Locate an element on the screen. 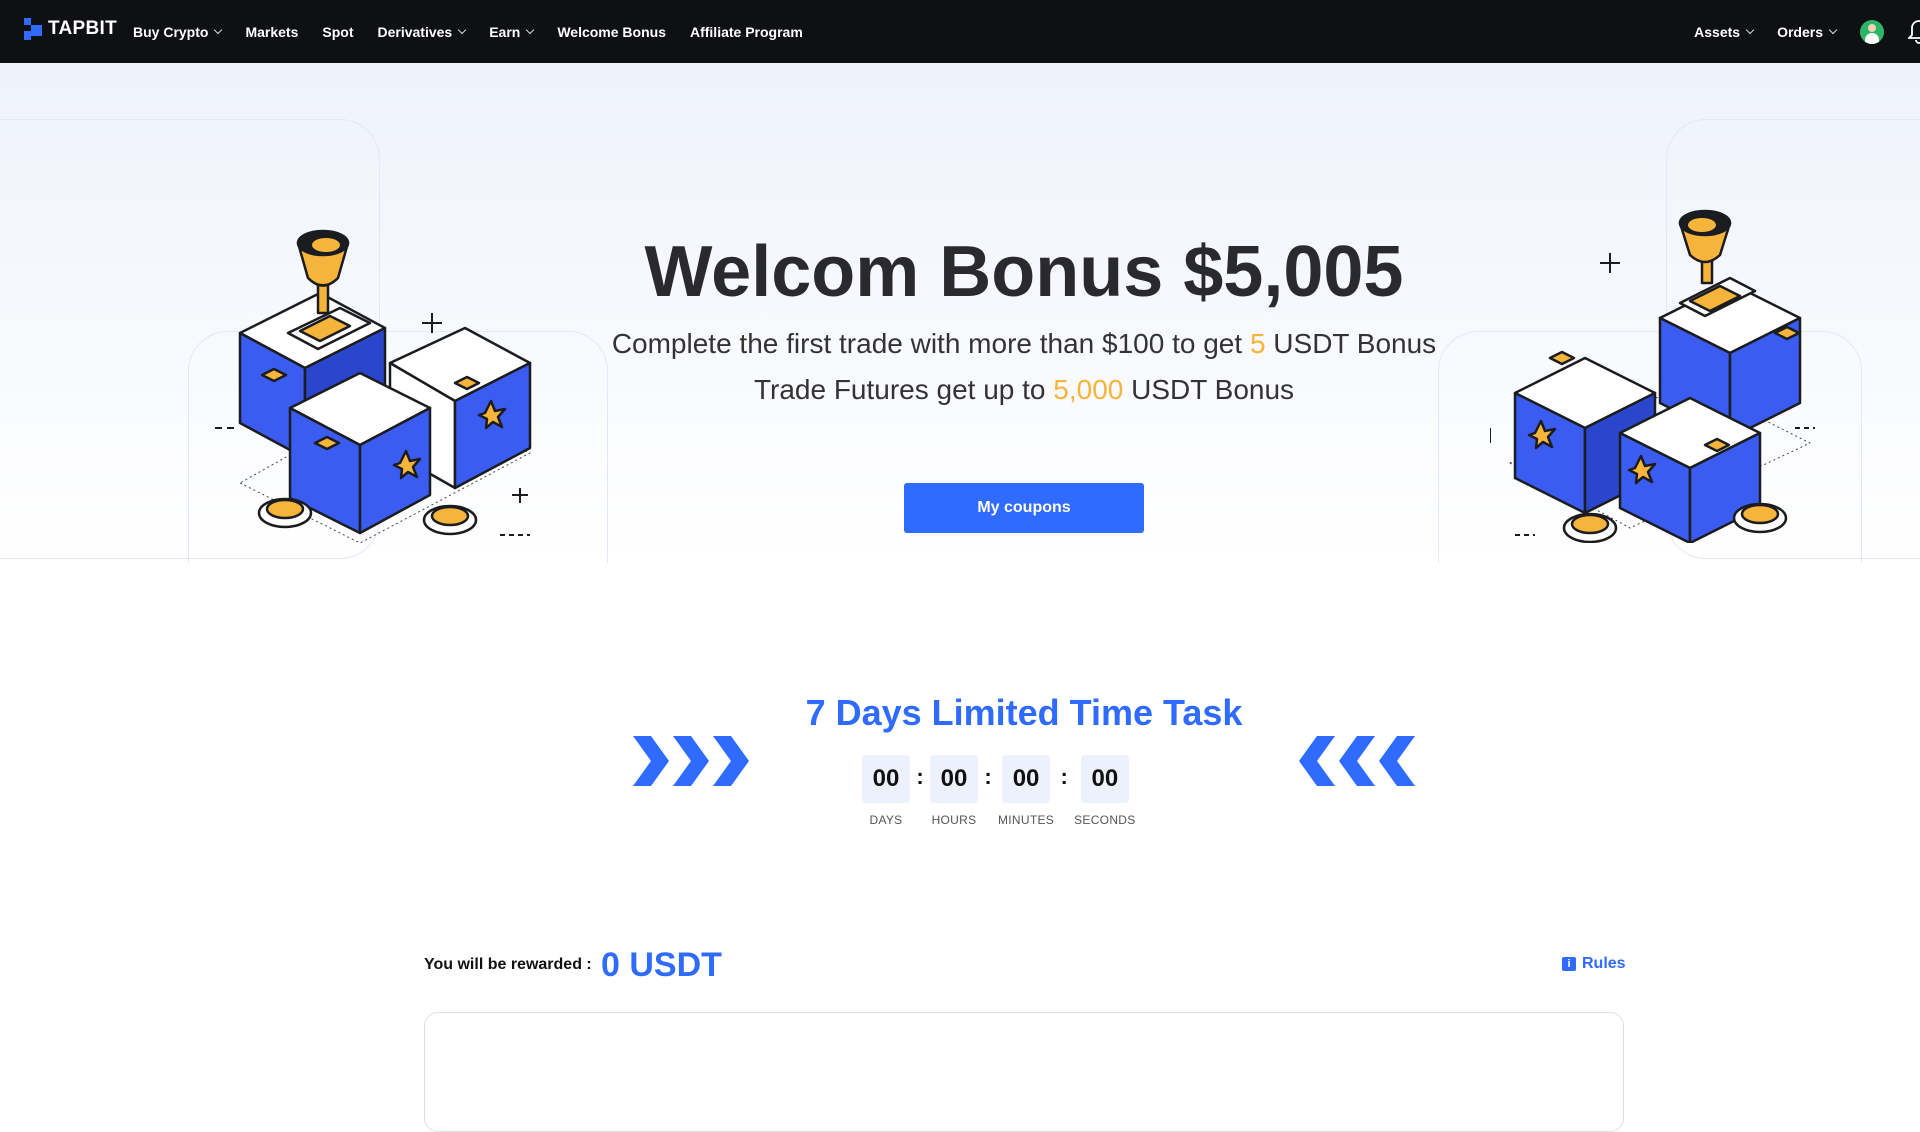  nav-label: Welcome Bonus is located at coordinates (611, 31).